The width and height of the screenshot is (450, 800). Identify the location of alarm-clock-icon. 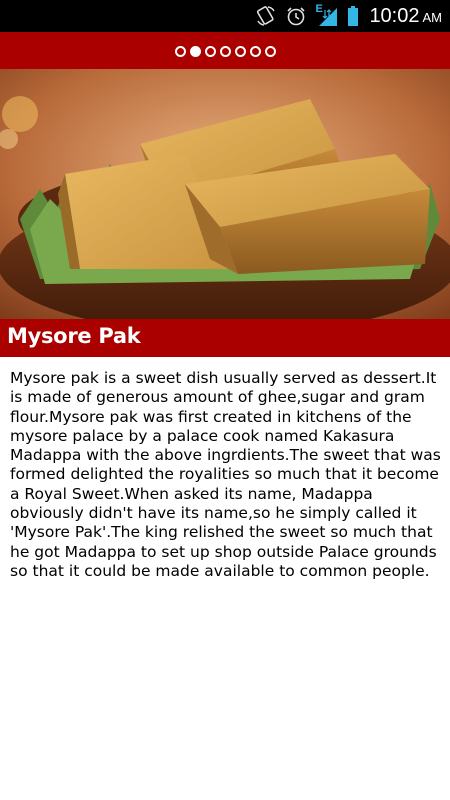
(296, 16).